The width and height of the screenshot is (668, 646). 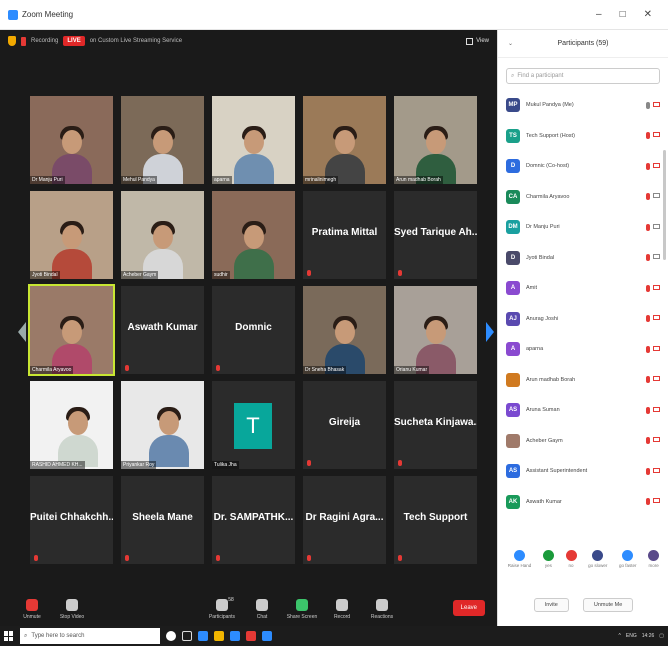 What do you see at coordinates (162, 425) in the screenshot?
I see `participant-tile: Priyankar Roy` at bounding box center [162, 425].